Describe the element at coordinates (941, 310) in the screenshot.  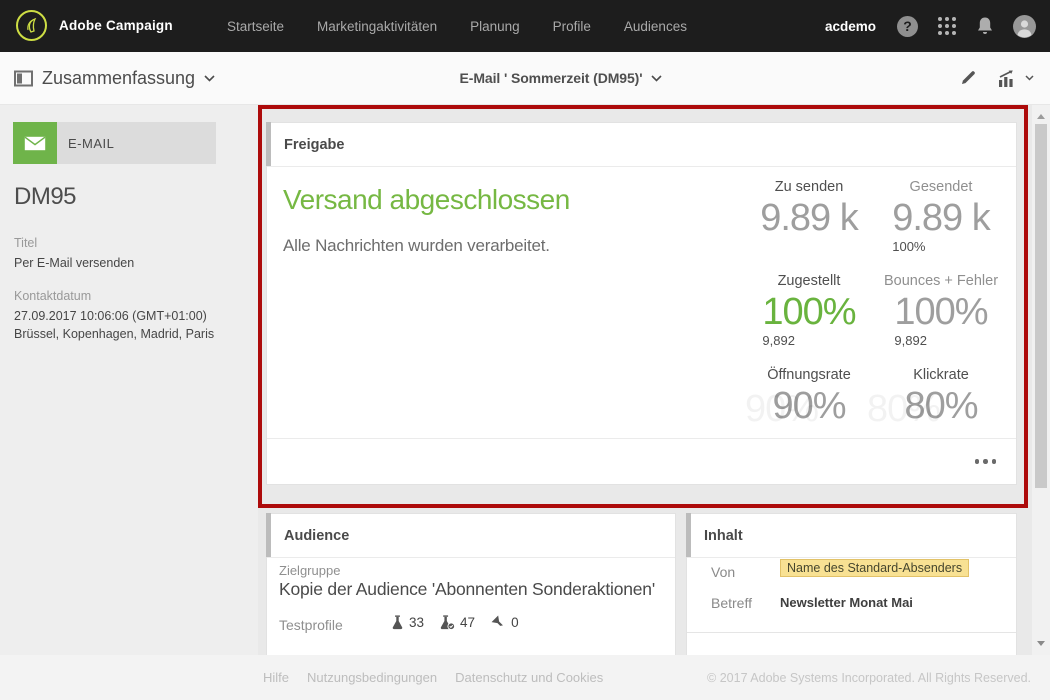
I see `stat-bounces-fehler: Bounces + Fehler 100% 9,892` at that location.